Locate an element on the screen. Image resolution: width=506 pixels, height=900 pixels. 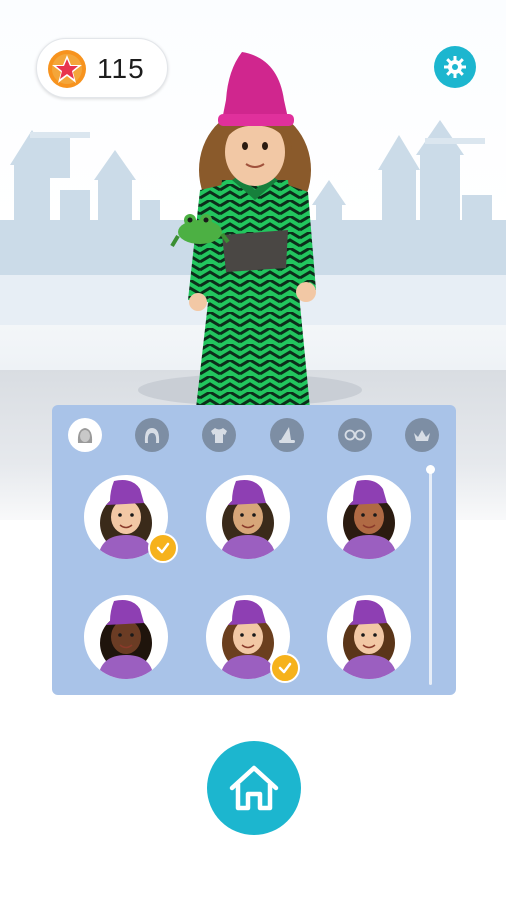
tab-clothing is located at coordinates (219, 435).